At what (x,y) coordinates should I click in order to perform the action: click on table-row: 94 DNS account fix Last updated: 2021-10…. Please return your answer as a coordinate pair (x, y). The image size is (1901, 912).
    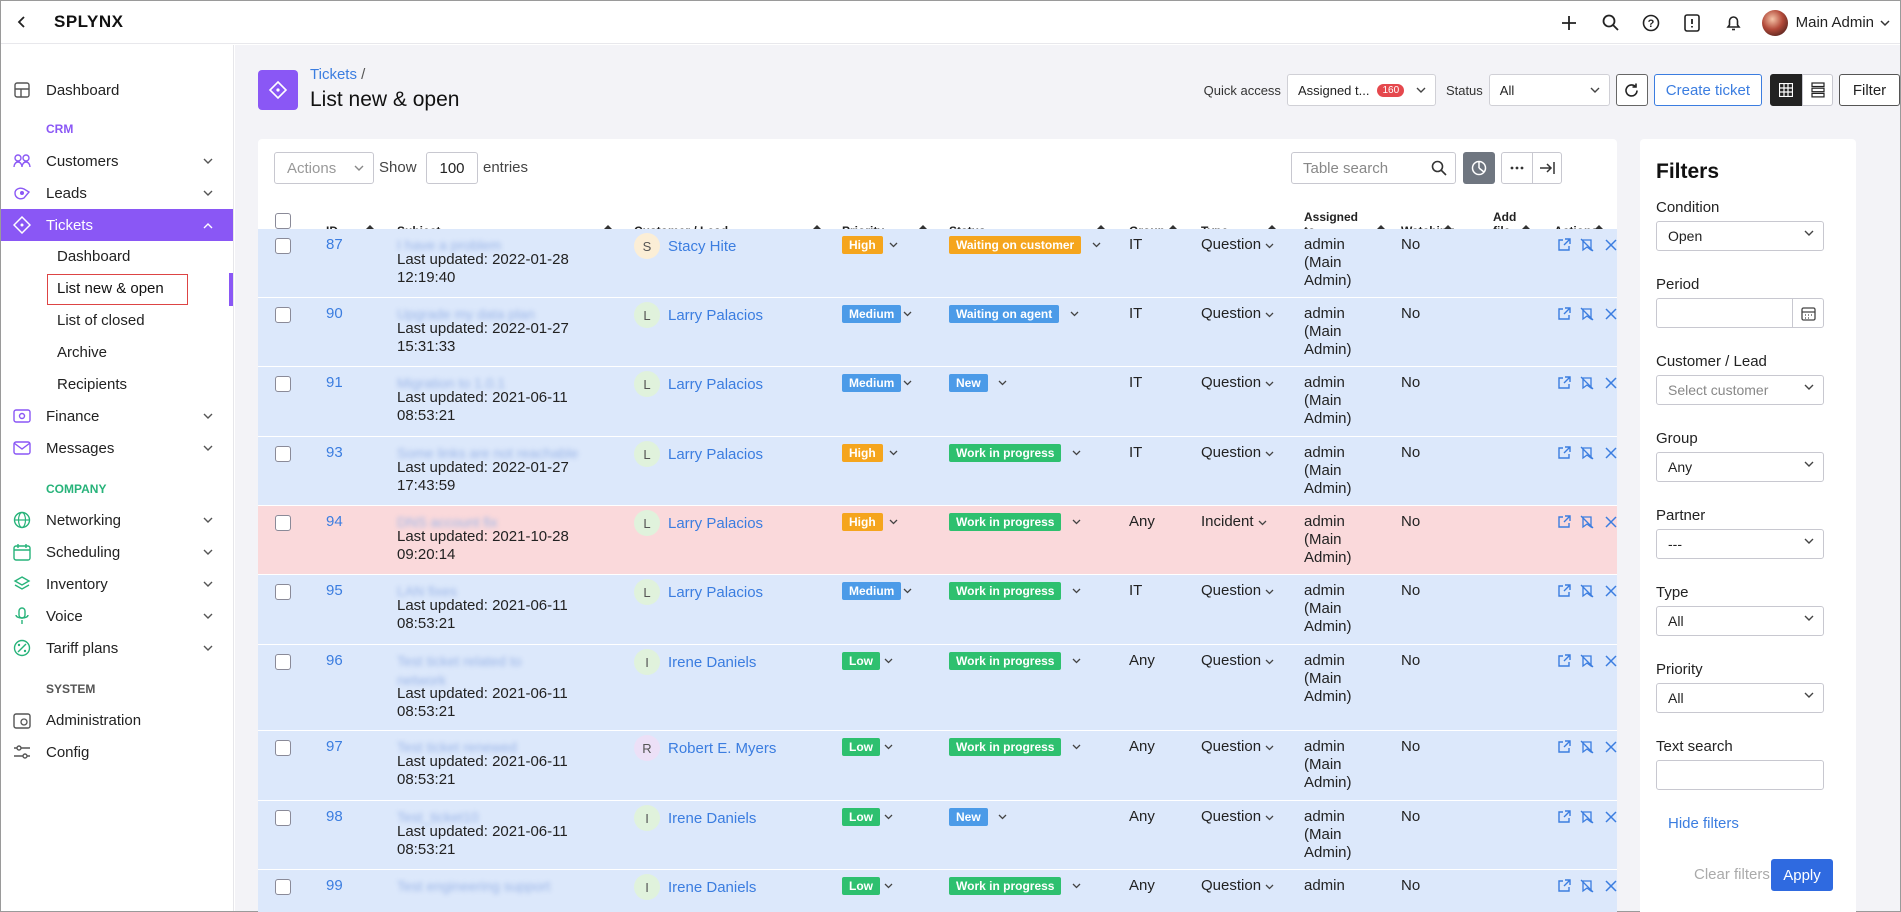
    Looking at the image, I should click on (937, 540).